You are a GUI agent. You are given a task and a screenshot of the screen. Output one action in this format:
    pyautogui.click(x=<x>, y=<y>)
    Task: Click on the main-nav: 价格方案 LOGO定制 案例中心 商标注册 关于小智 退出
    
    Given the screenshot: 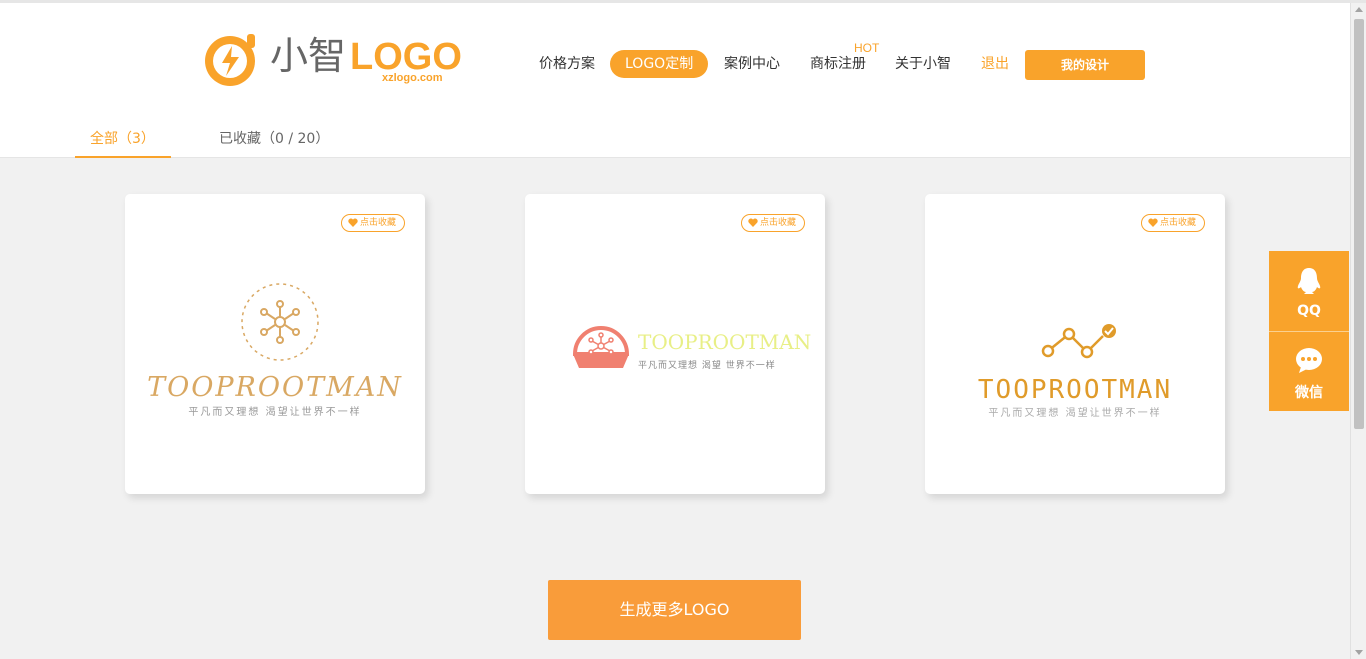 What is the action you would take?
    pyautogui.click(x=675, y=66)
    